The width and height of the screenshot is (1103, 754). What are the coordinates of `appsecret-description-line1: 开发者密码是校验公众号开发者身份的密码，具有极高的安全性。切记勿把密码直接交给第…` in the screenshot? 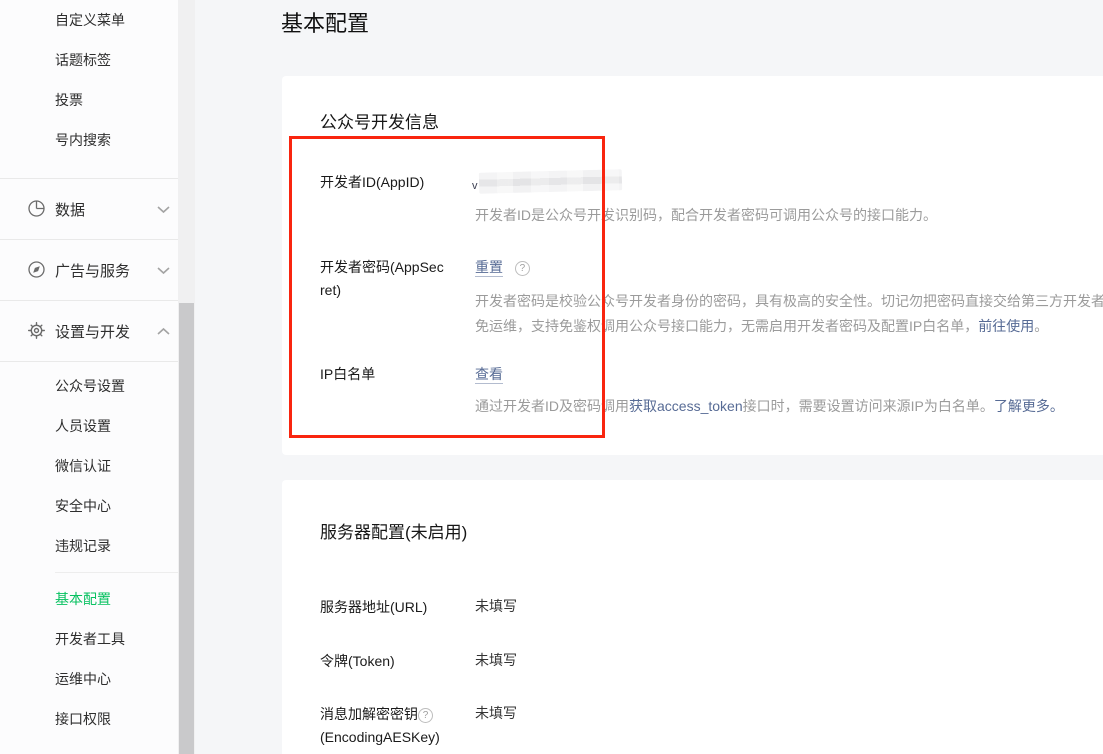 It's located at (789, 301).